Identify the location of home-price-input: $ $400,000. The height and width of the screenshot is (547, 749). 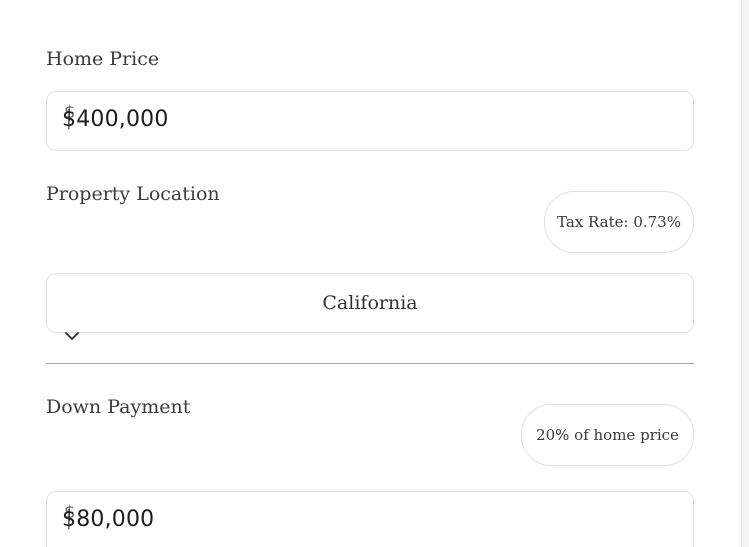
(370, 121).